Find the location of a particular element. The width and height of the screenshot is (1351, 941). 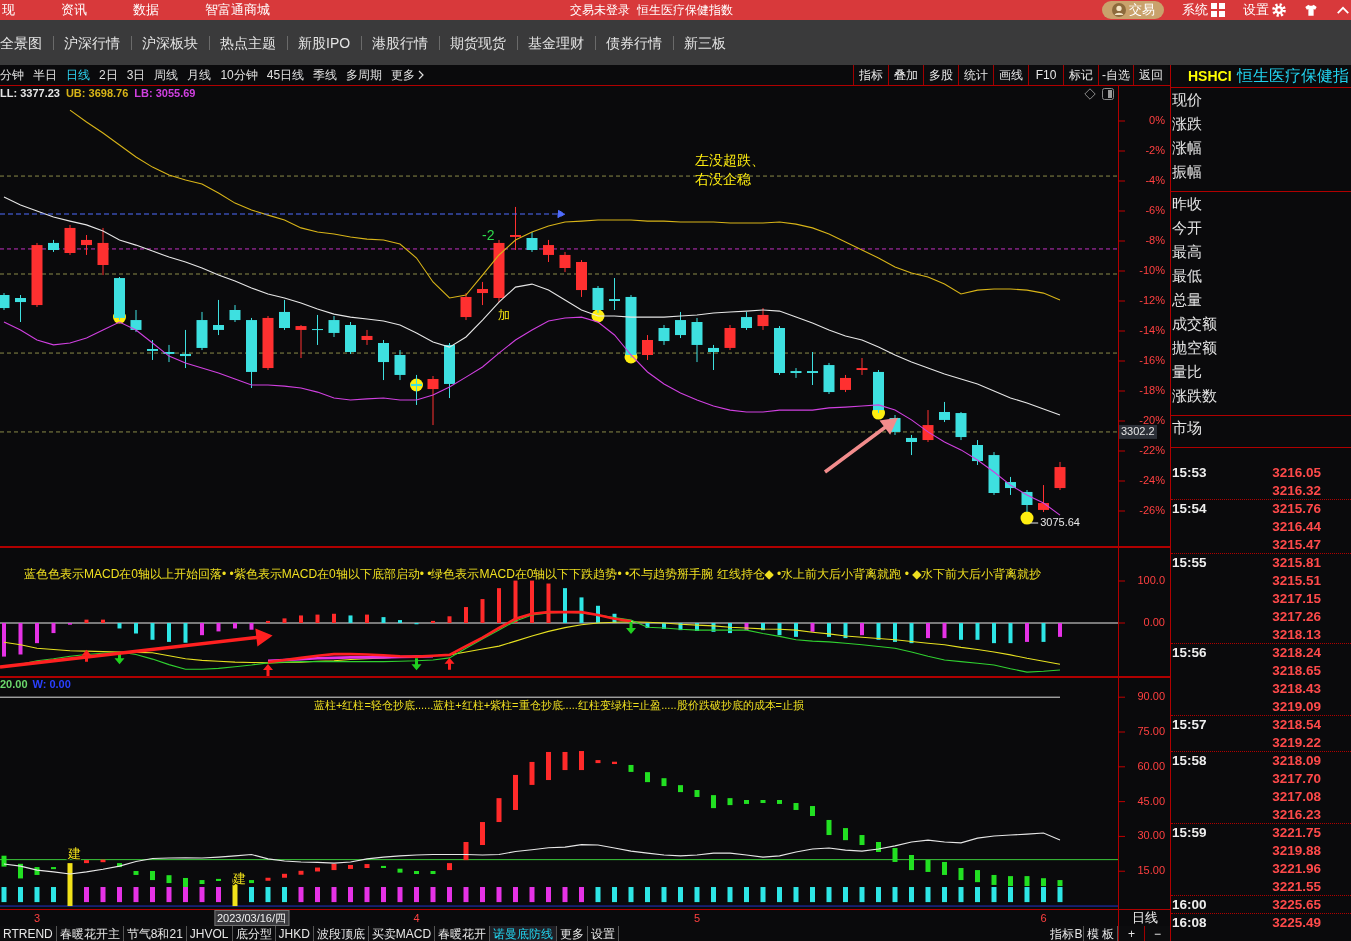

axis-label: 75.00 is located at coordinates (1151, 730).